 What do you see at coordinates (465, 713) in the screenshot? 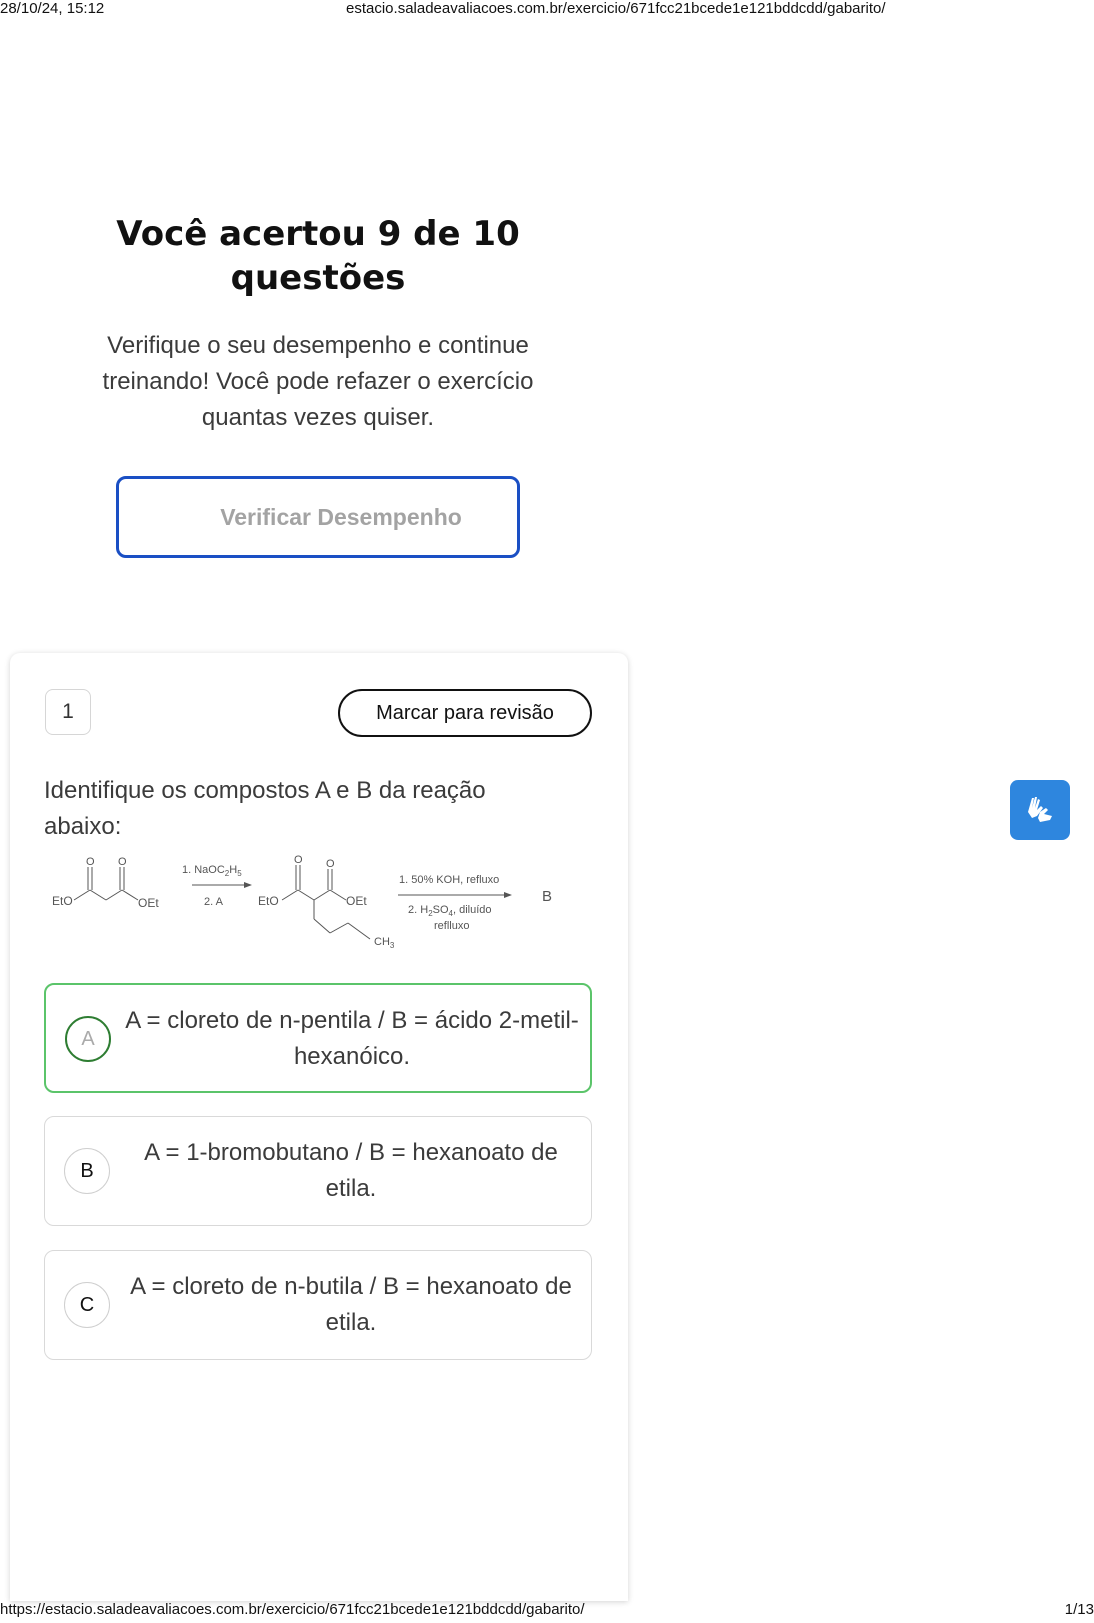
I see `mark-for-review-button: Marcar para revisão` at bounding box center [465, 713].